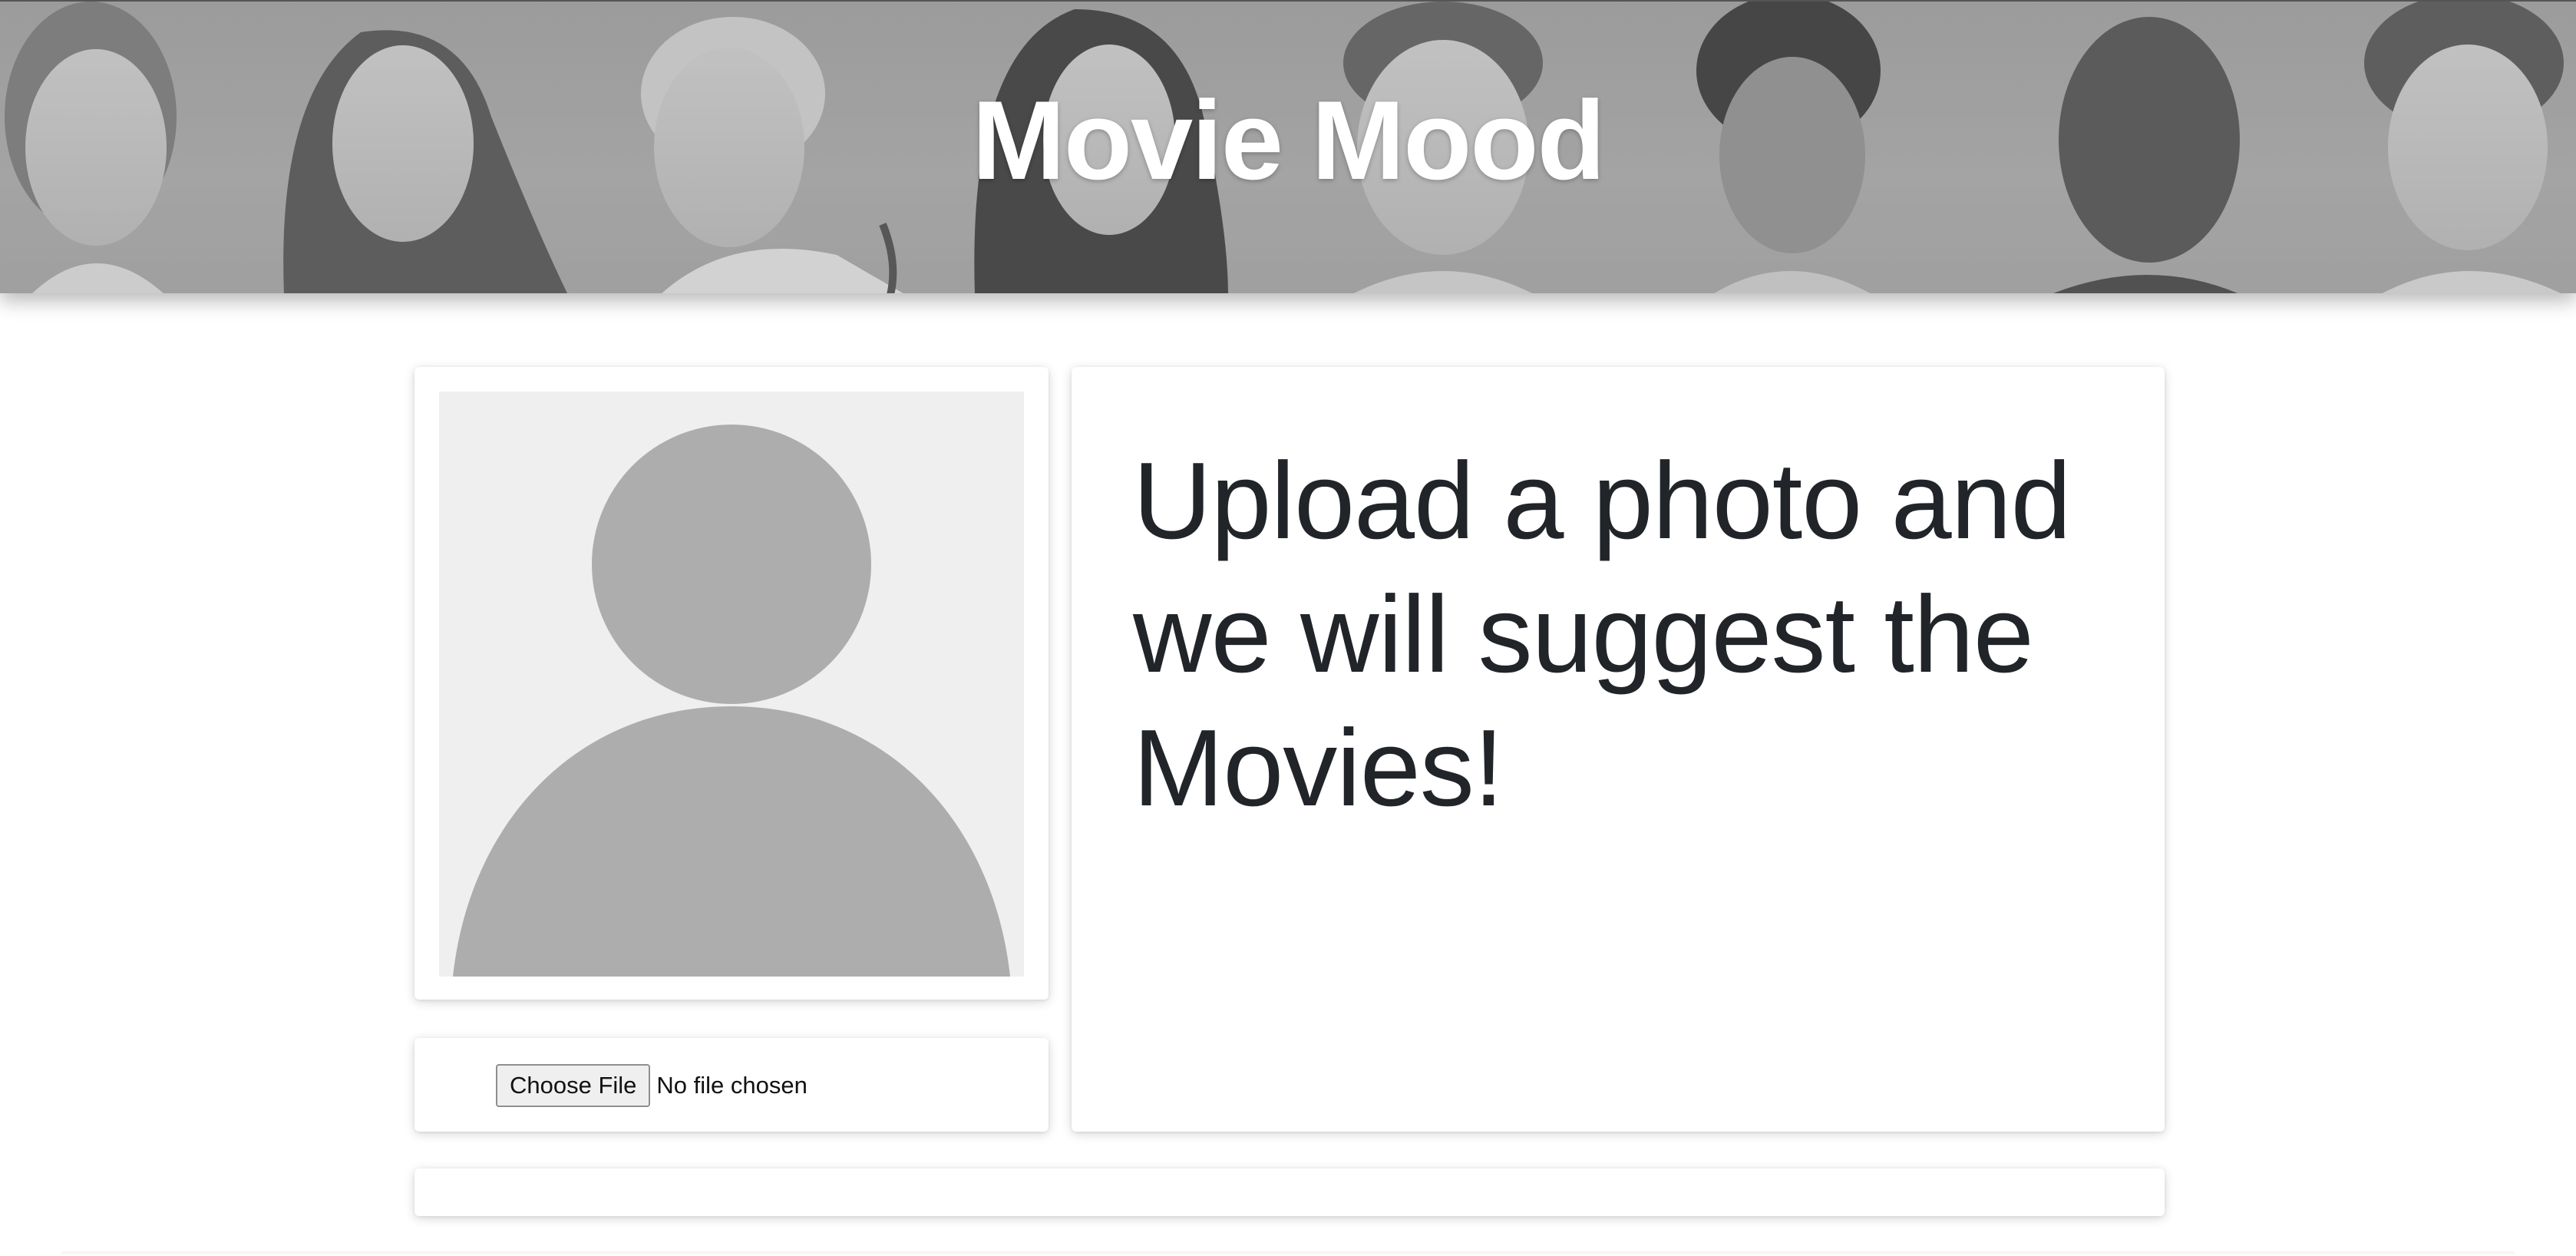  What do you see at coordinates (1289, 1192) in the screenshot?
I see `results-card` at bounding box center [1289, 1192].